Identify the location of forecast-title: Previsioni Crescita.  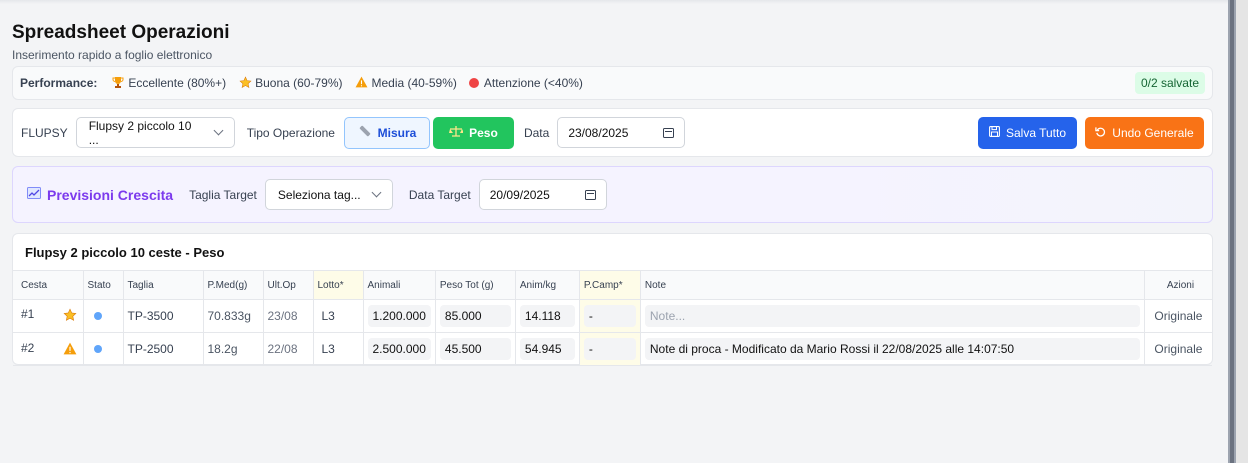
(100, 195).